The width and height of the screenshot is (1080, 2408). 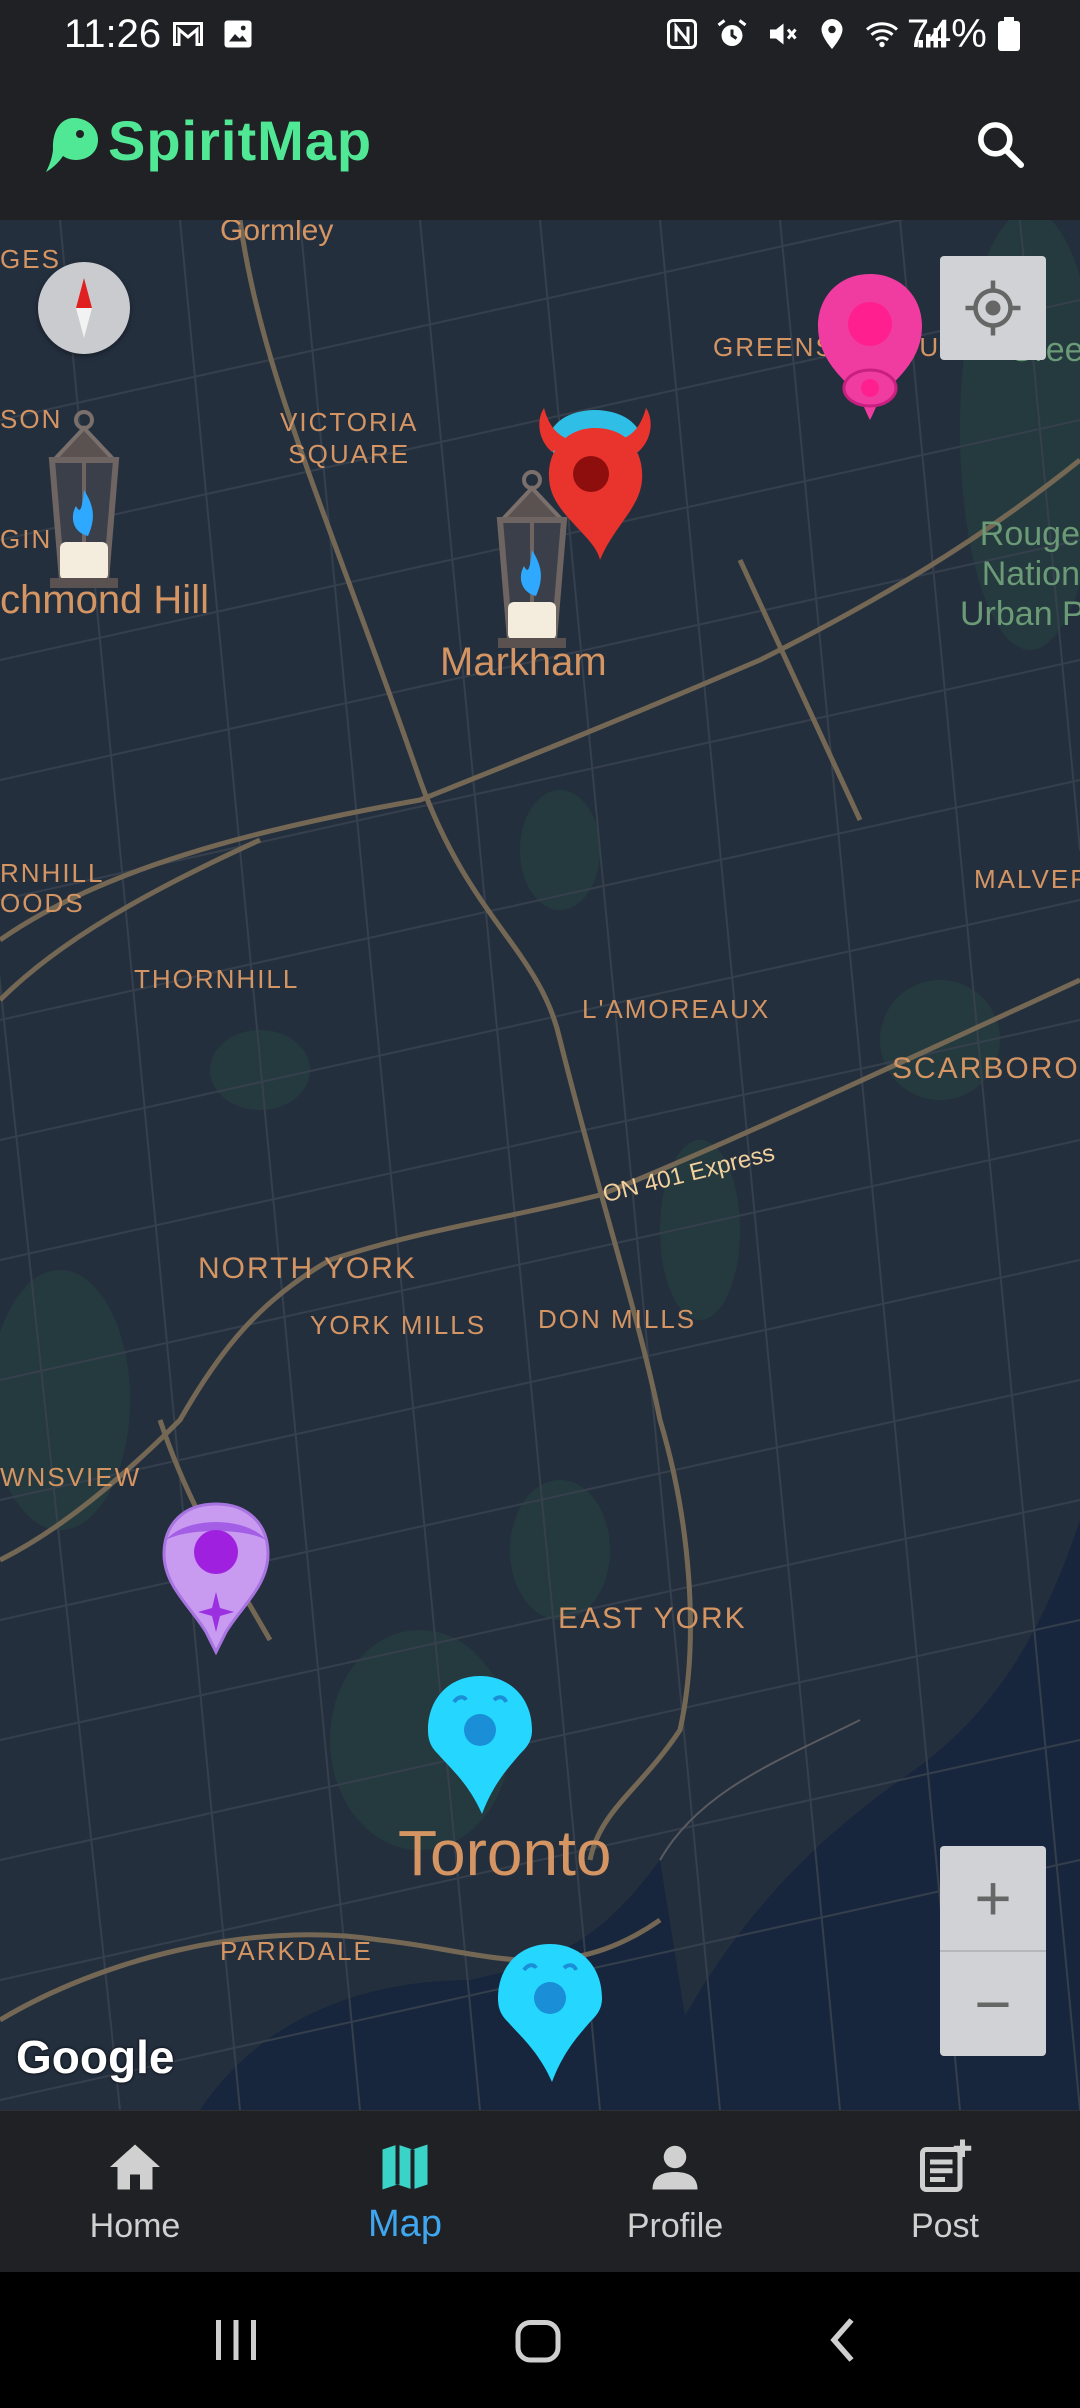 I want to click on gallery-icon, so click(x=238, y=34).